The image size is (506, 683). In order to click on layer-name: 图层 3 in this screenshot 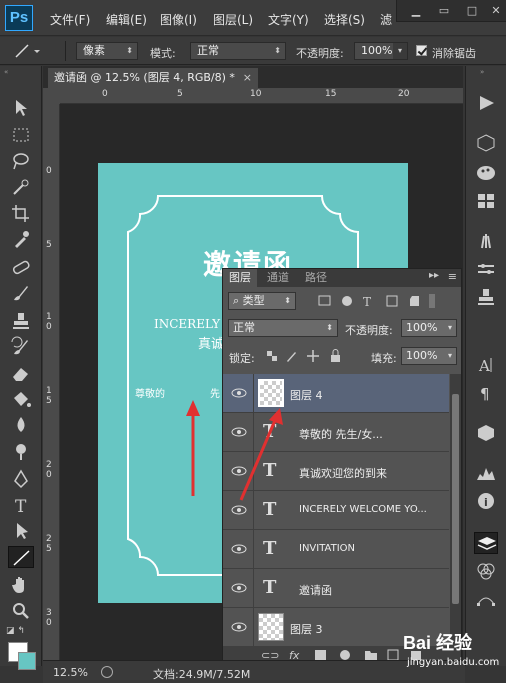, I will do `click(306, 629)`.